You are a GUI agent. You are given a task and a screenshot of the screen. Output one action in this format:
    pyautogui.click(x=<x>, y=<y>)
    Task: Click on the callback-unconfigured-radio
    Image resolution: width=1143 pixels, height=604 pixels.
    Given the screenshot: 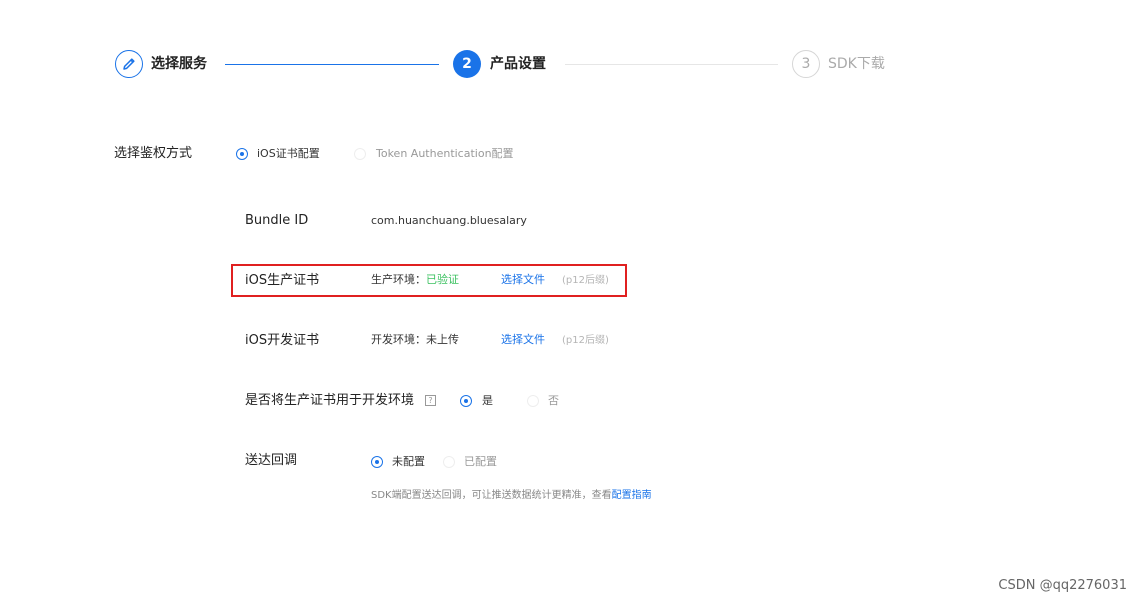 What is the action you would take?
    pyautogui.click(x=377, y=462)
    